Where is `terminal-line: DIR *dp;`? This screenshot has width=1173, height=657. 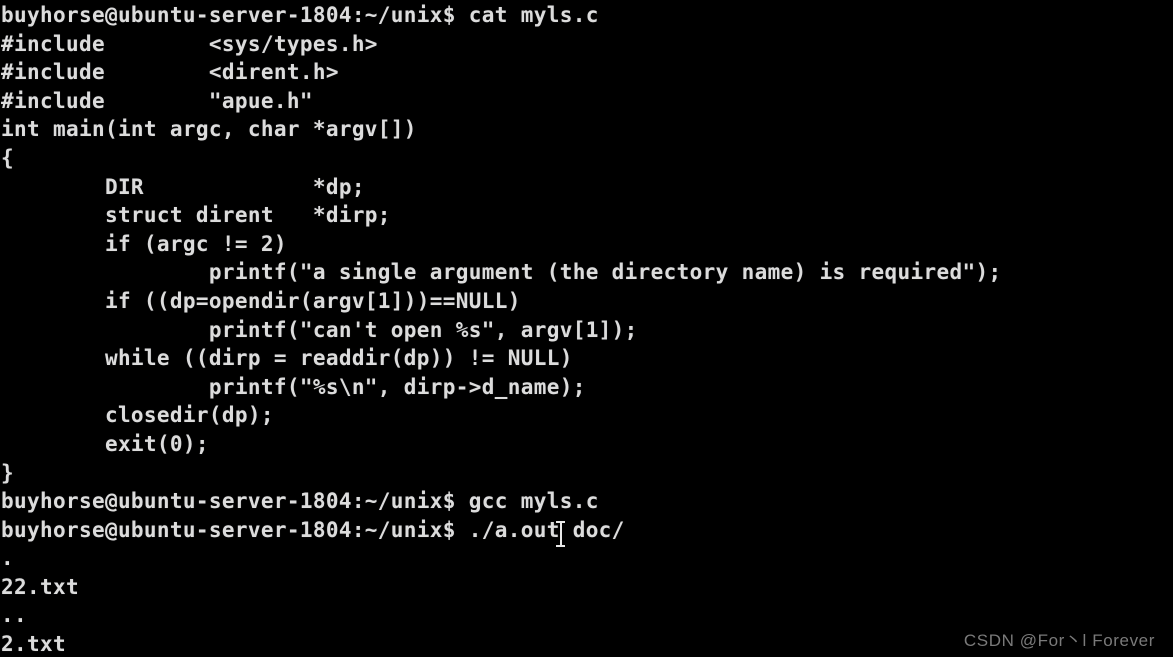 terminal-line: DIR *dp; is located at coordinates (183, 186).